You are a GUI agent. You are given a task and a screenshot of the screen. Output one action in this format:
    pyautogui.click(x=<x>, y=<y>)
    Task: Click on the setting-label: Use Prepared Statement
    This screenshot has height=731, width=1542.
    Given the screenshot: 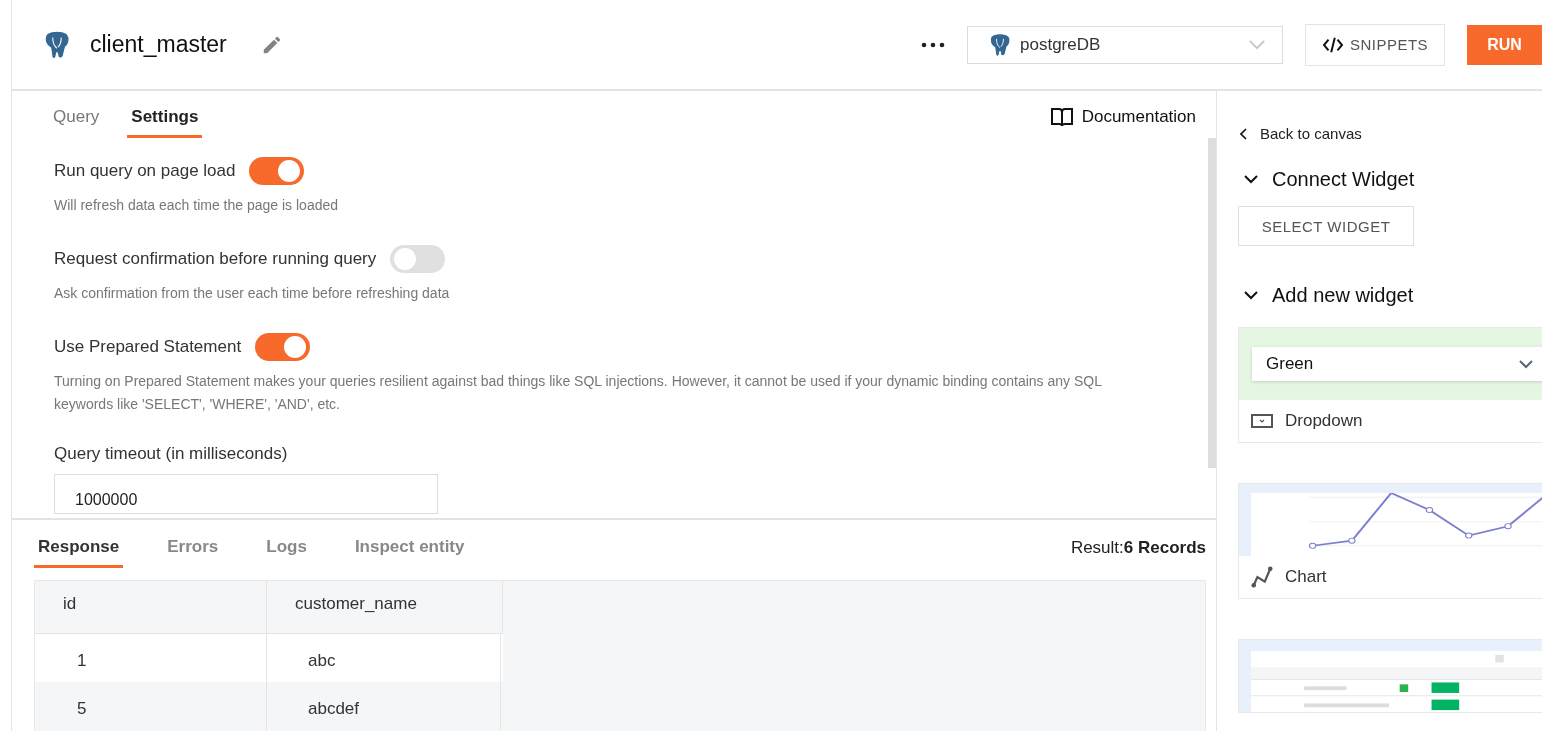 What is the action you would take?
    pyautogui.click(x=148, y=347)
    